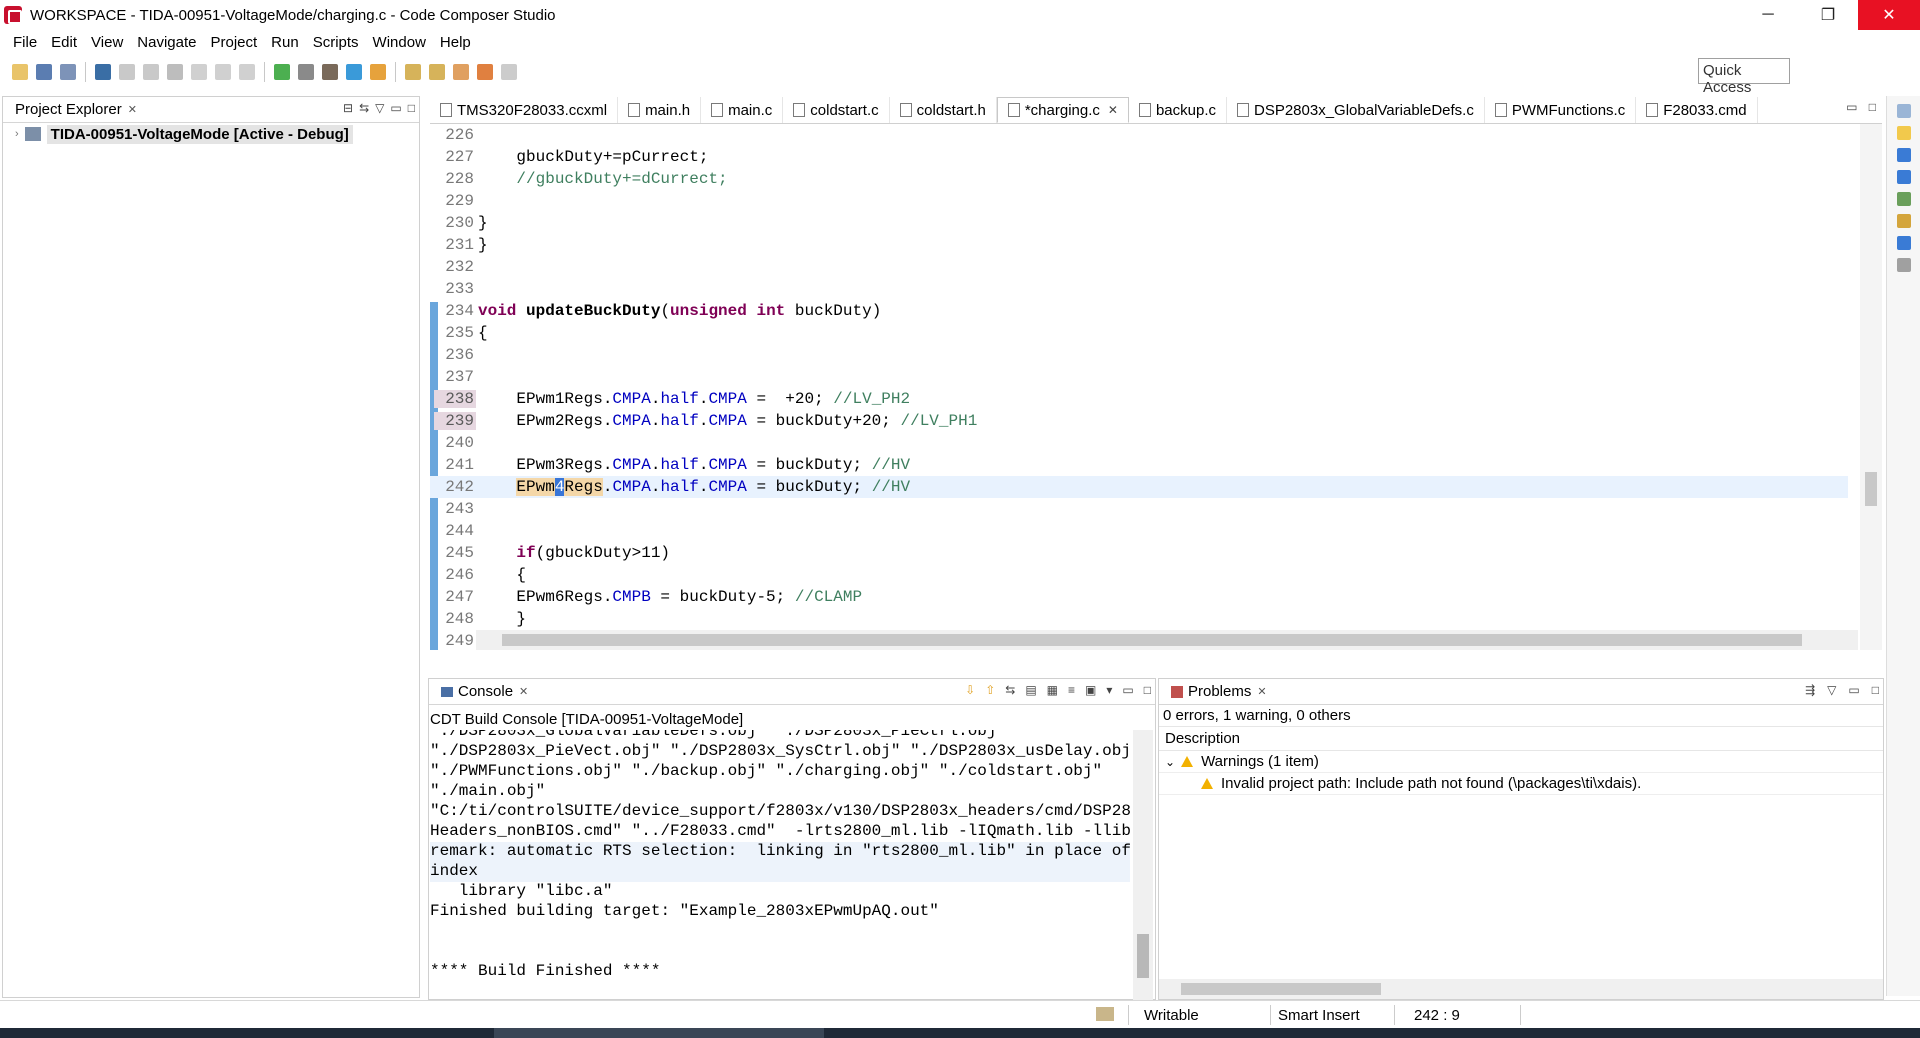  What do you see at coordinates (455, 42) in the screenshot?
I see `menu-help: Help` at bounding box center [455, 42].